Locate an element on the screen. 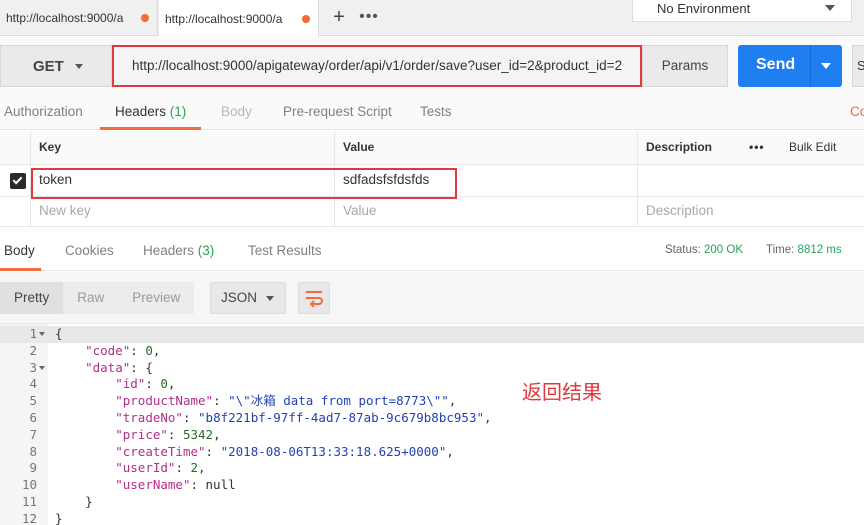 This screenshot has width=864, height=525. code-line: 12} is located at coordinates (432, 518).